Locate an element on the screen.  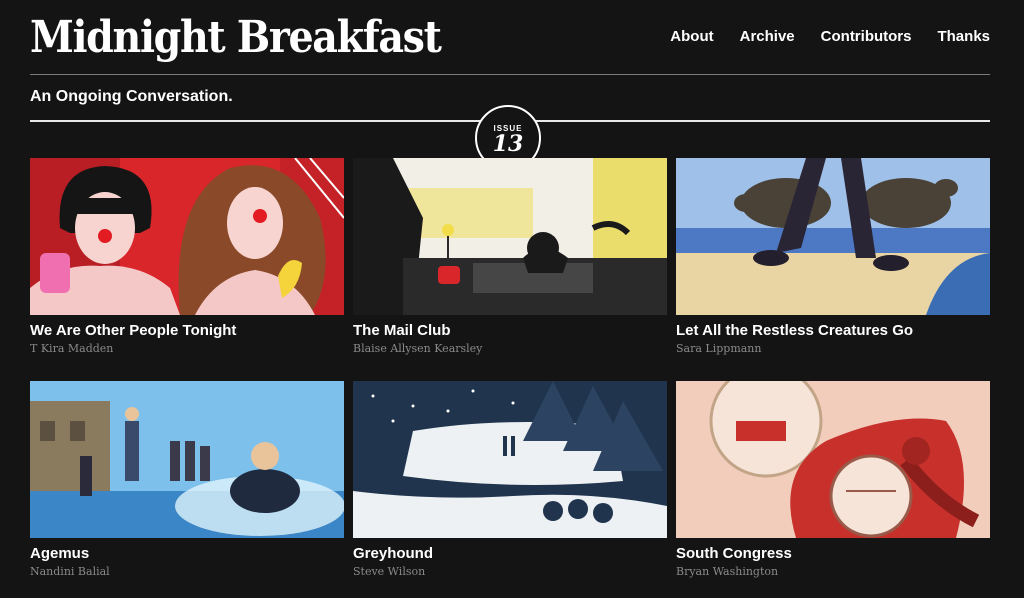
site-title: Midnight Breakfast is located at coordinates (236, 38).